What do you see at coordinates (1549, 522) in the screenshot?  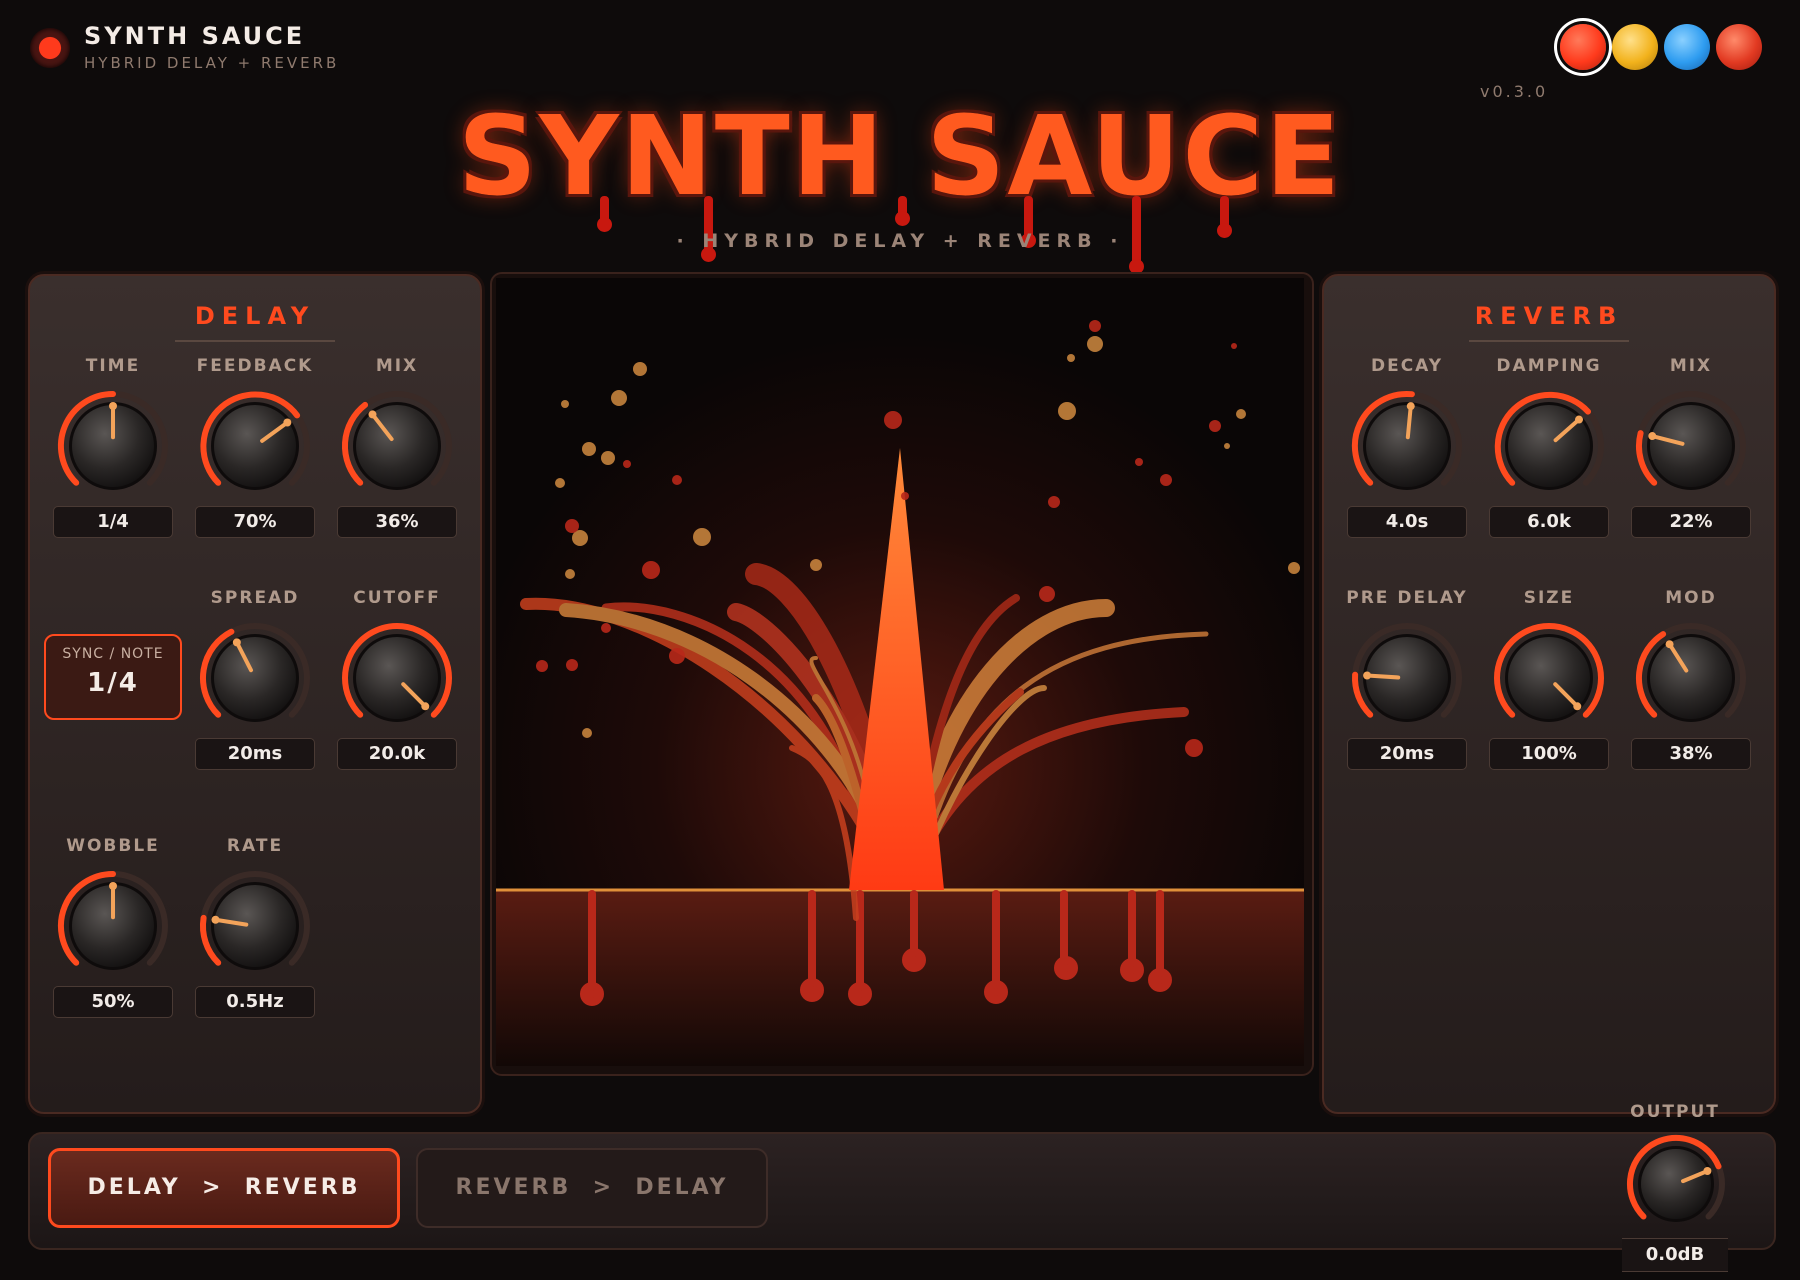 I see `knob-value: 6.0k` at bounding box center [1549, 522].